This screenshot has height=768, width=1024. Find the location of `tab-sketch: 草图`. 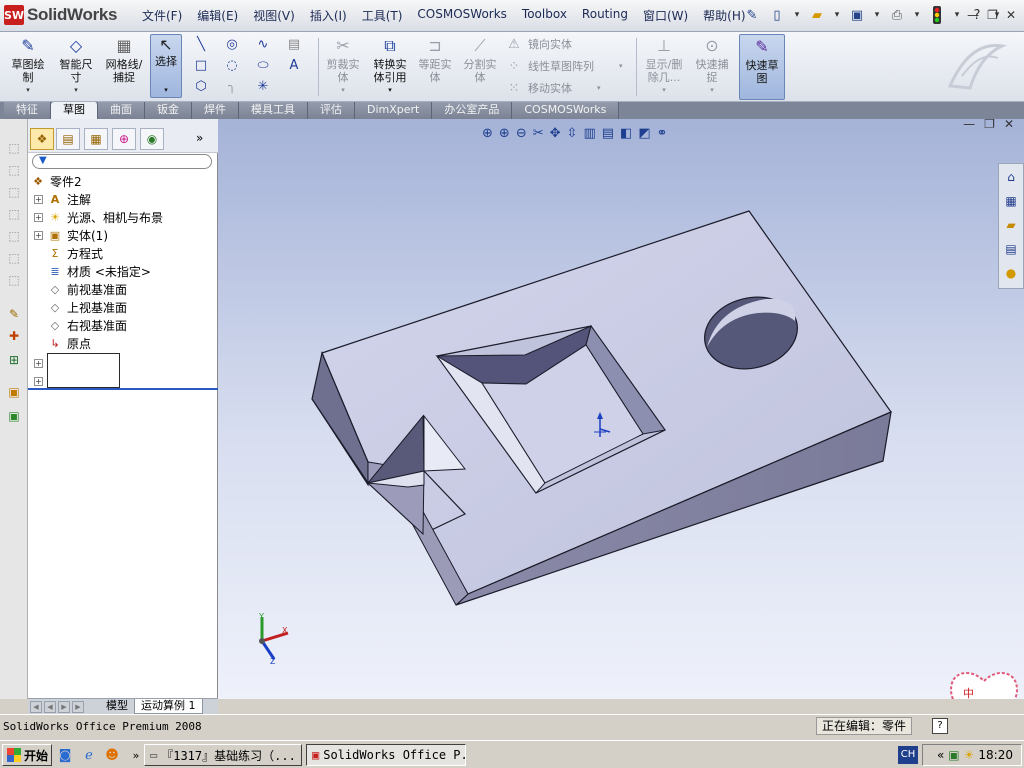

tab-sketch: 草图 is located at coordinates (74, 110).